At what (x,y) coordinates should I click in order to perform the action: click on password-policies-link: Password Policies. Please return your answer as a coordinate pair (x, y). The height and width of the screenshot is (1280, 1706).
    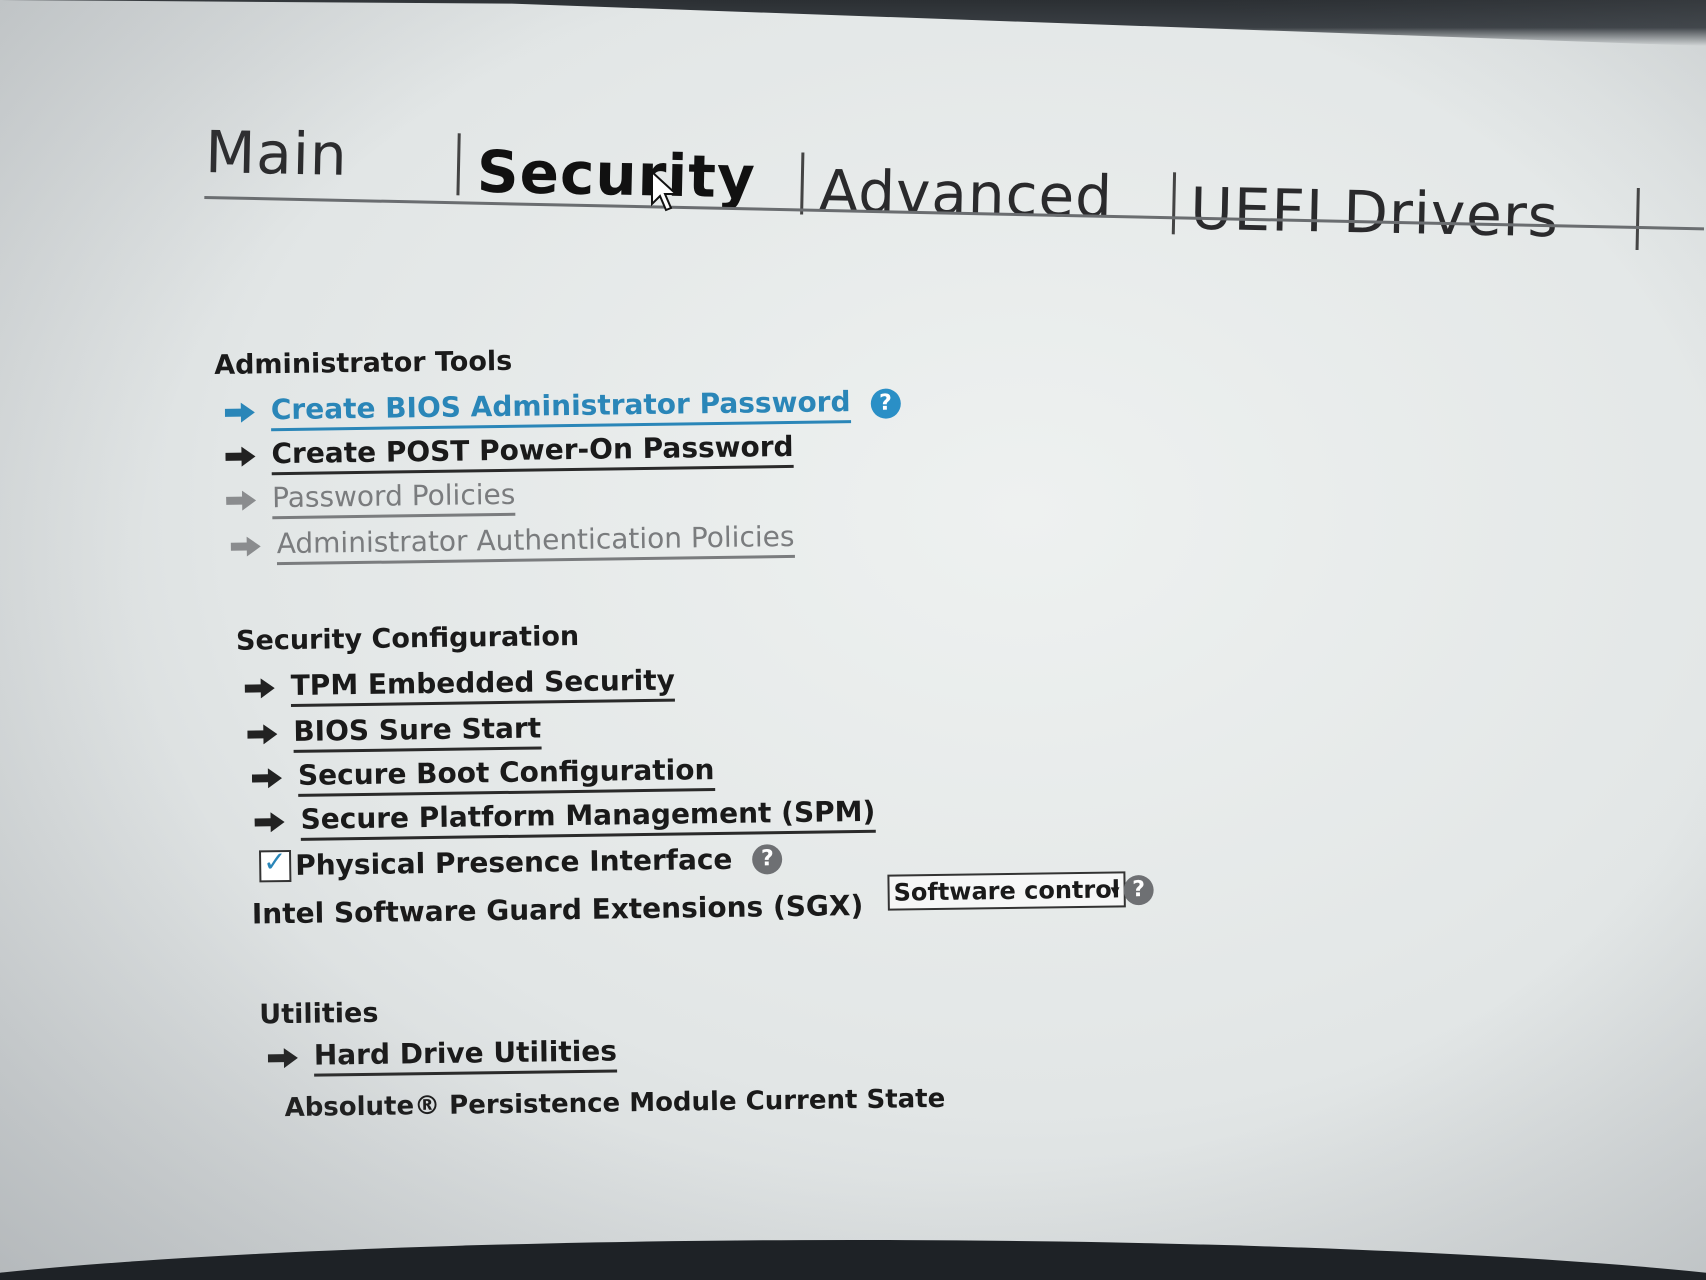
    Looking at the image, I should click on (371, 498).